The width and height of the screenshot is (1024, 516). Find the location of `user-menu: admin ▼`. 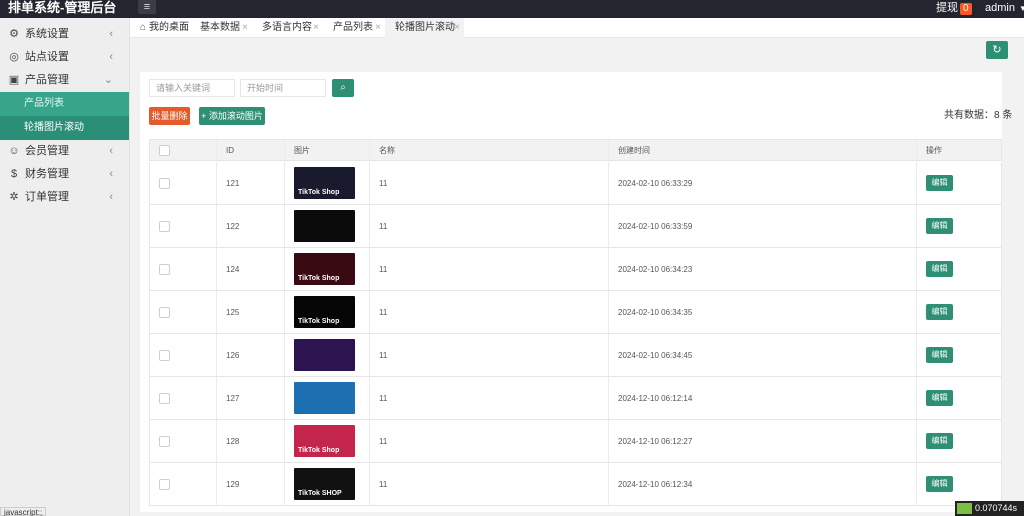

user-menu: admin ▼ is located at coordinates (1004, 9).